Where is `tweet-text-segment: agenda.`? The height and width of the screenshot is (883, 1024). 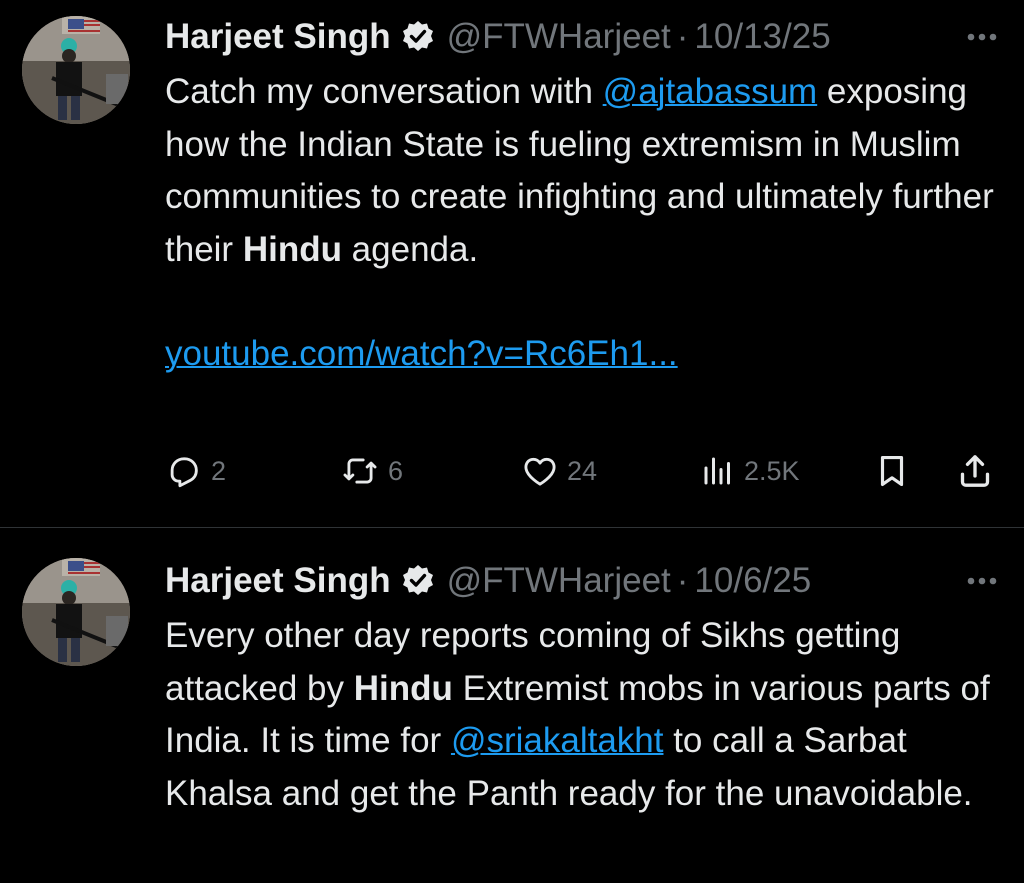
tweet-text-segment: agenda. is located at coordinates (410, 249).